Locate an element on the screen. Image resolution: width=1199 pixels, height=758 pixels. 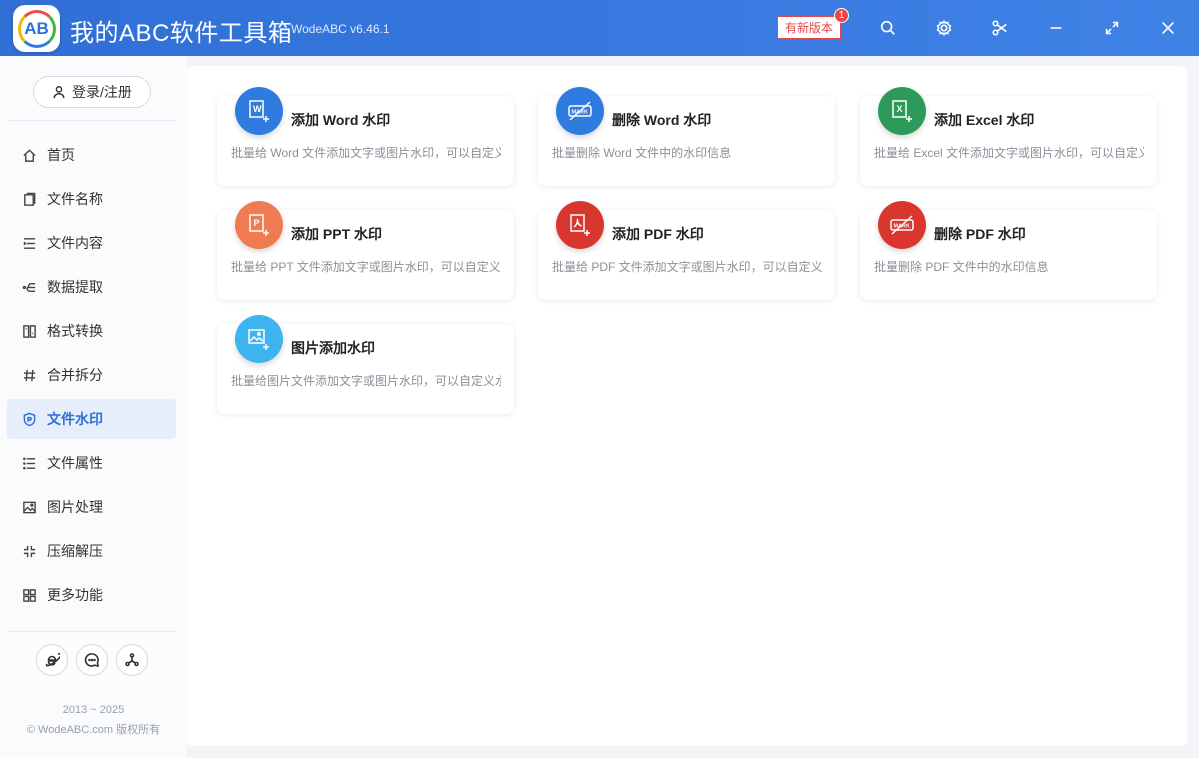
card-add-pdf-watermark: 添加 PDF 水印 批量给 PDF 文件添加文字或图片水印，可以自定义水 is located at coordinates (686, 250).